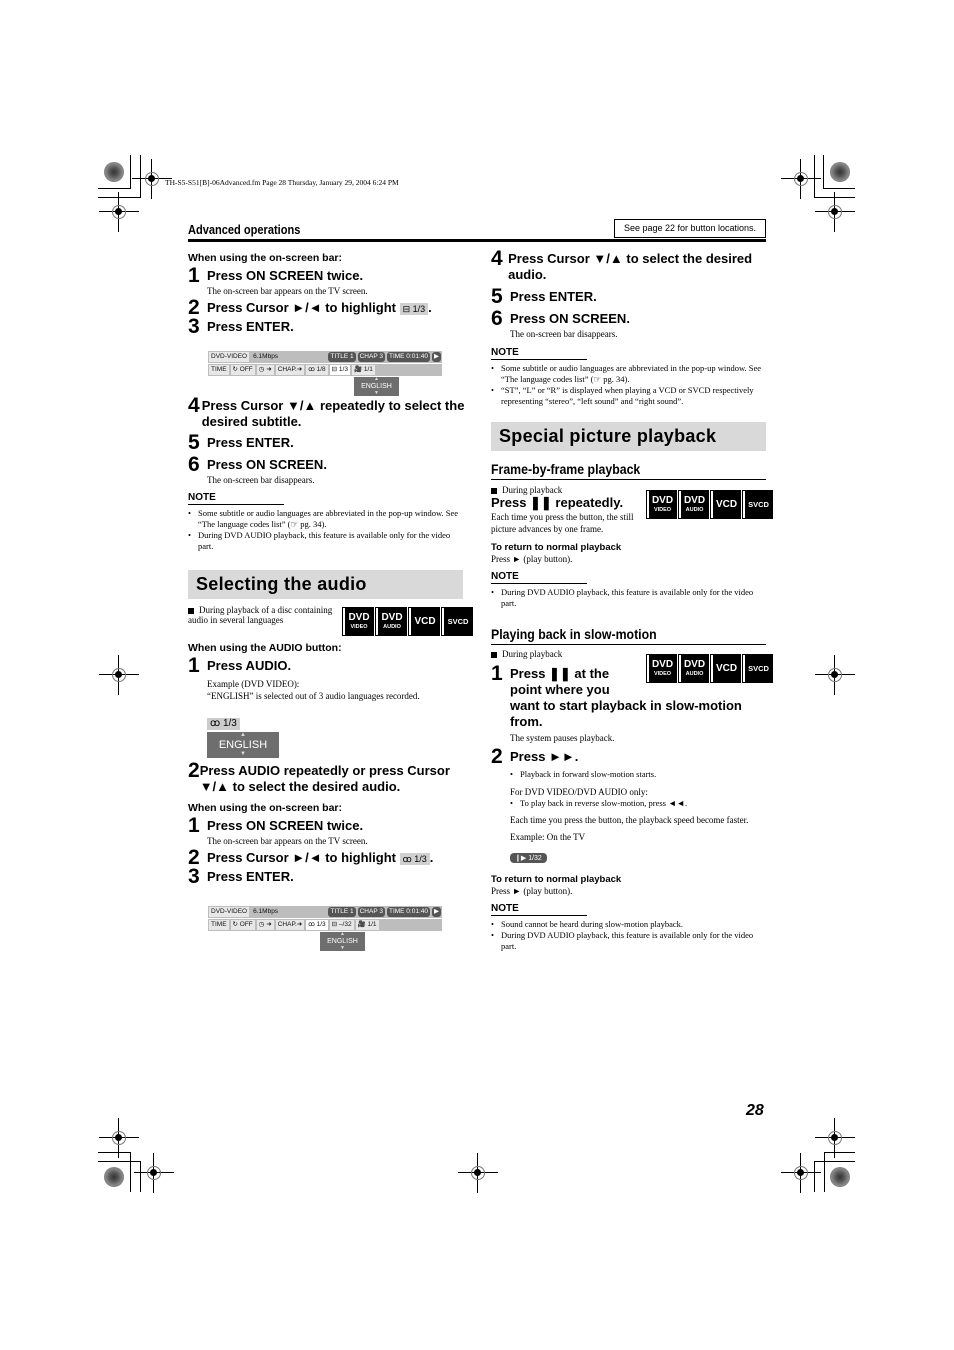 The width and height of the screenshot is (954, 1350). I want to click on osb-chapter-search: CHAP.➜, so click(290, 370).